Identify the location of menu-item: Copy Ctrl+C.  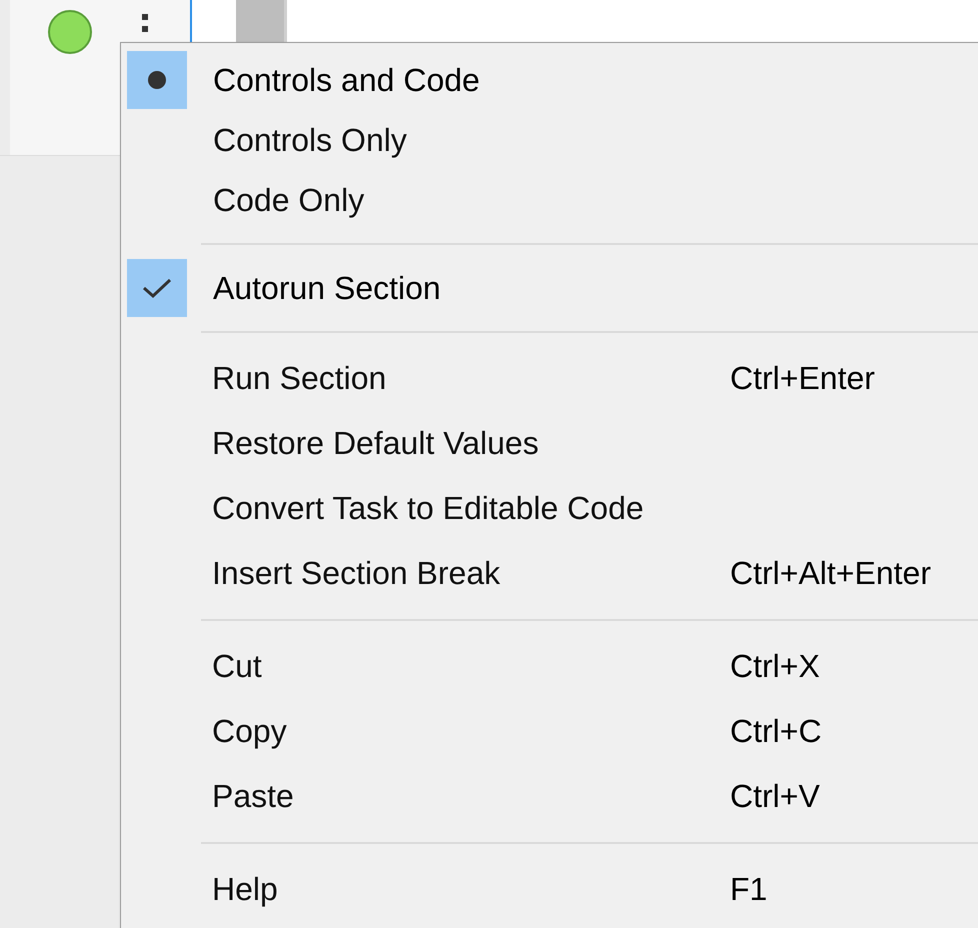
(549, 731).